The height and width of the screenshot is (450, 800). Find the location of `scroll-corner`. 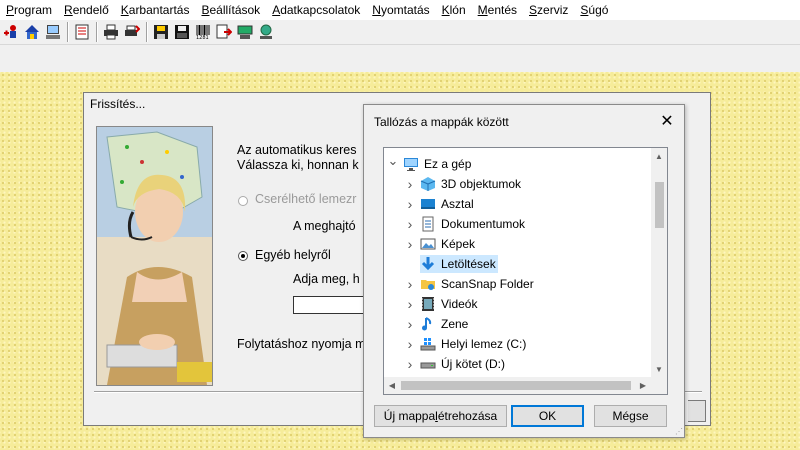

scroll-corner is located at coordinates (659, 385).